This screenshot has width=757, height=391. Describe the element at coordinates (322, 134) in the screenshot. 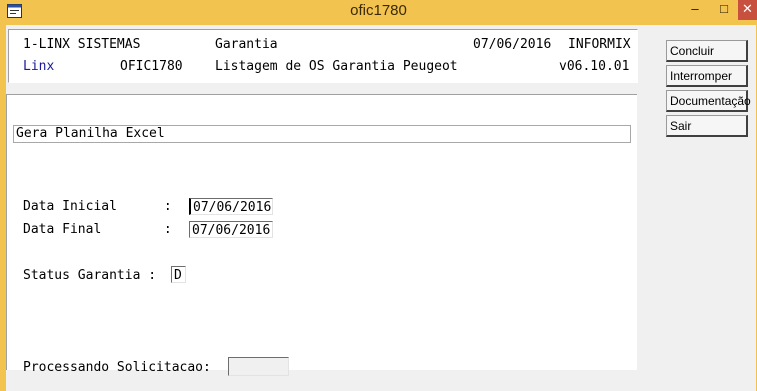

I see `section-title: Gera Planilha Excel` at that location.